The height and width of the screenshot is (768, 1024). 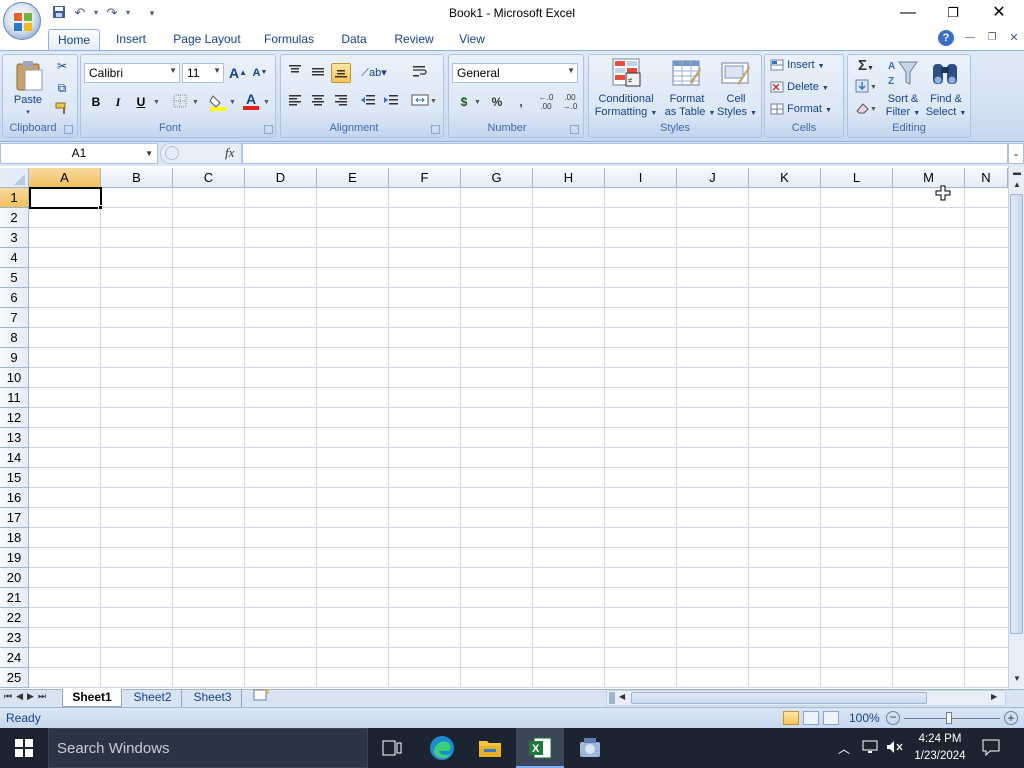 What do you see at coordinates (28, 88) in the screenshot?
I see `paste-button: Paste ▾` at bounding box center [28, 88].